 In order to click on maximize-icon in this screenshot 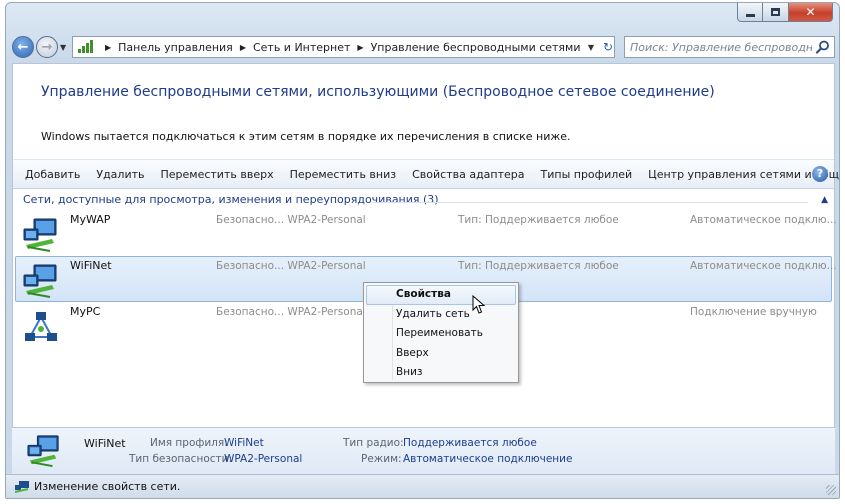, I will do `click(775, 12)`.